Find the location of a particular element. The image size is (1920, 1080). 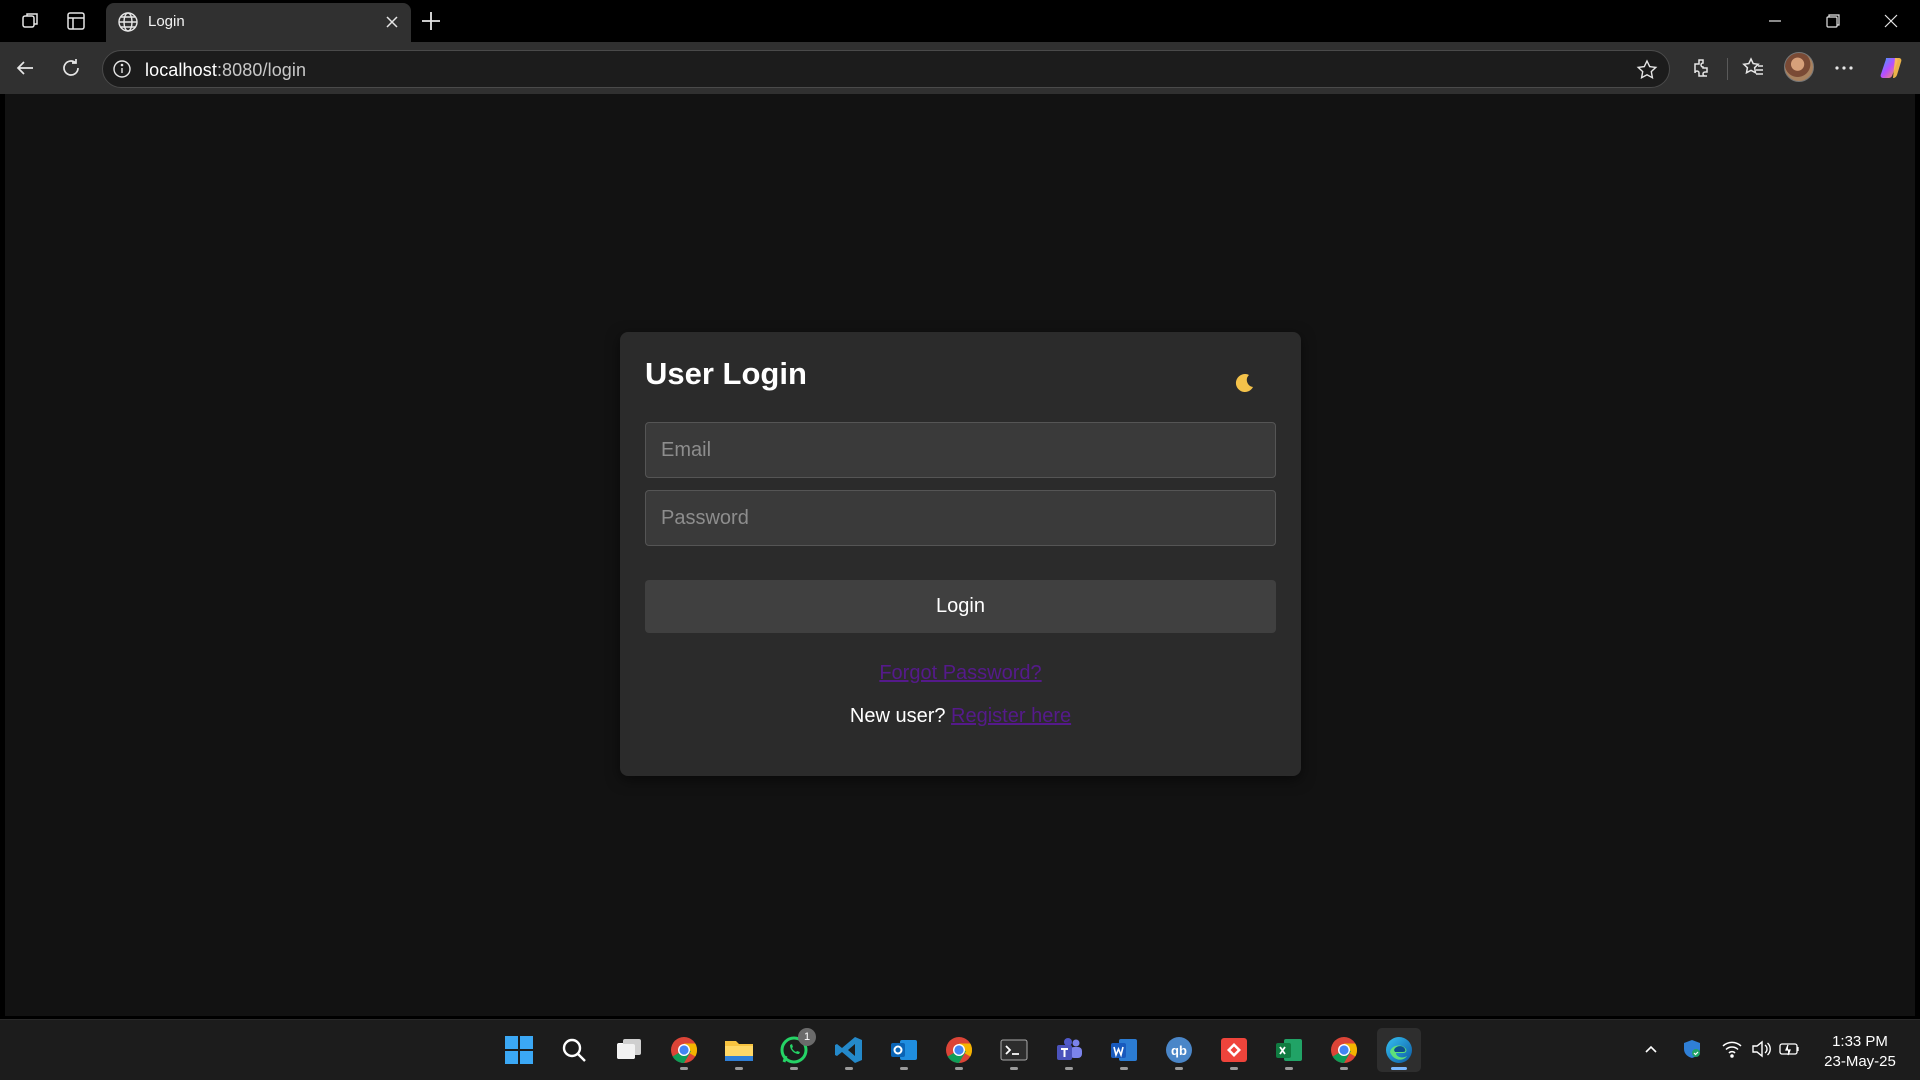

workspaces-icon is located at coordinates (31, 21).